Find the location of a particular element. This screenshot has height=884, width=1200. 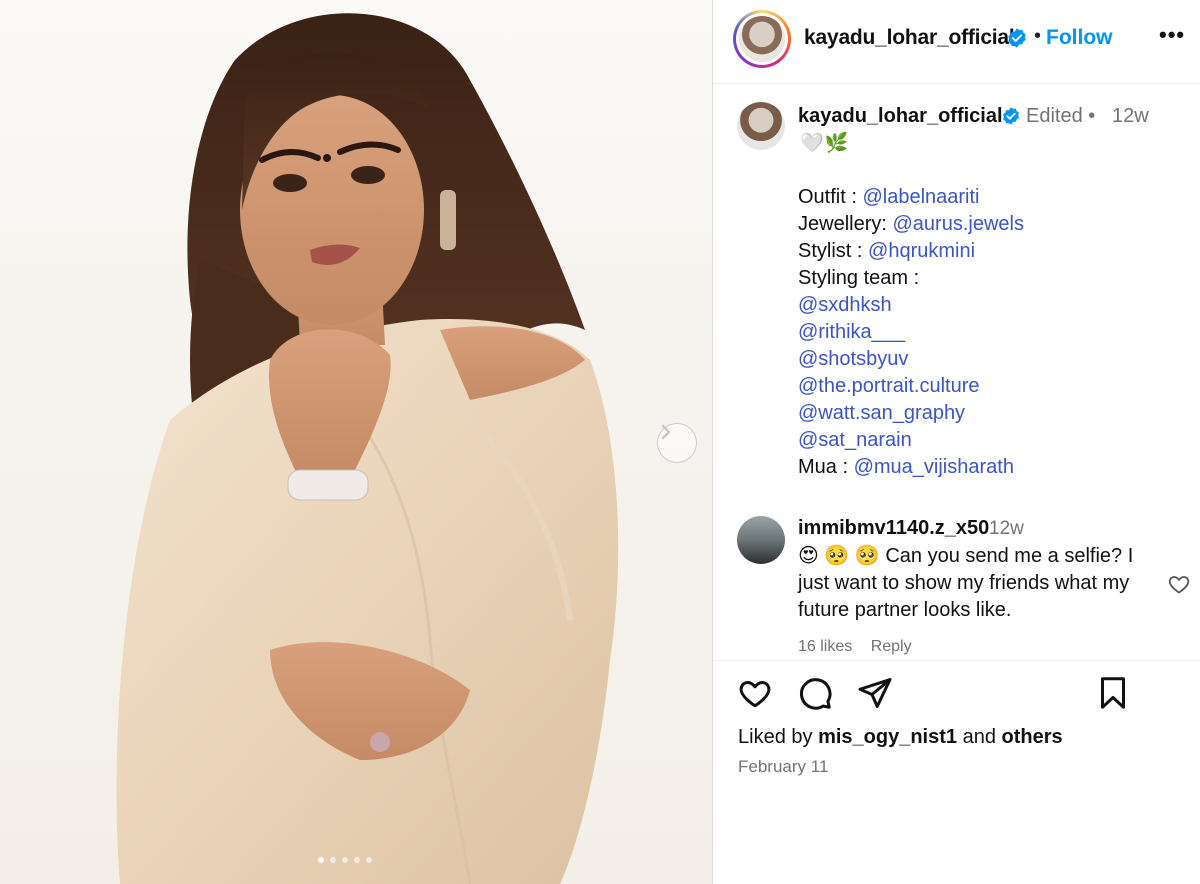

caption-line: @sat_narain is located at coordinates (993, 440).